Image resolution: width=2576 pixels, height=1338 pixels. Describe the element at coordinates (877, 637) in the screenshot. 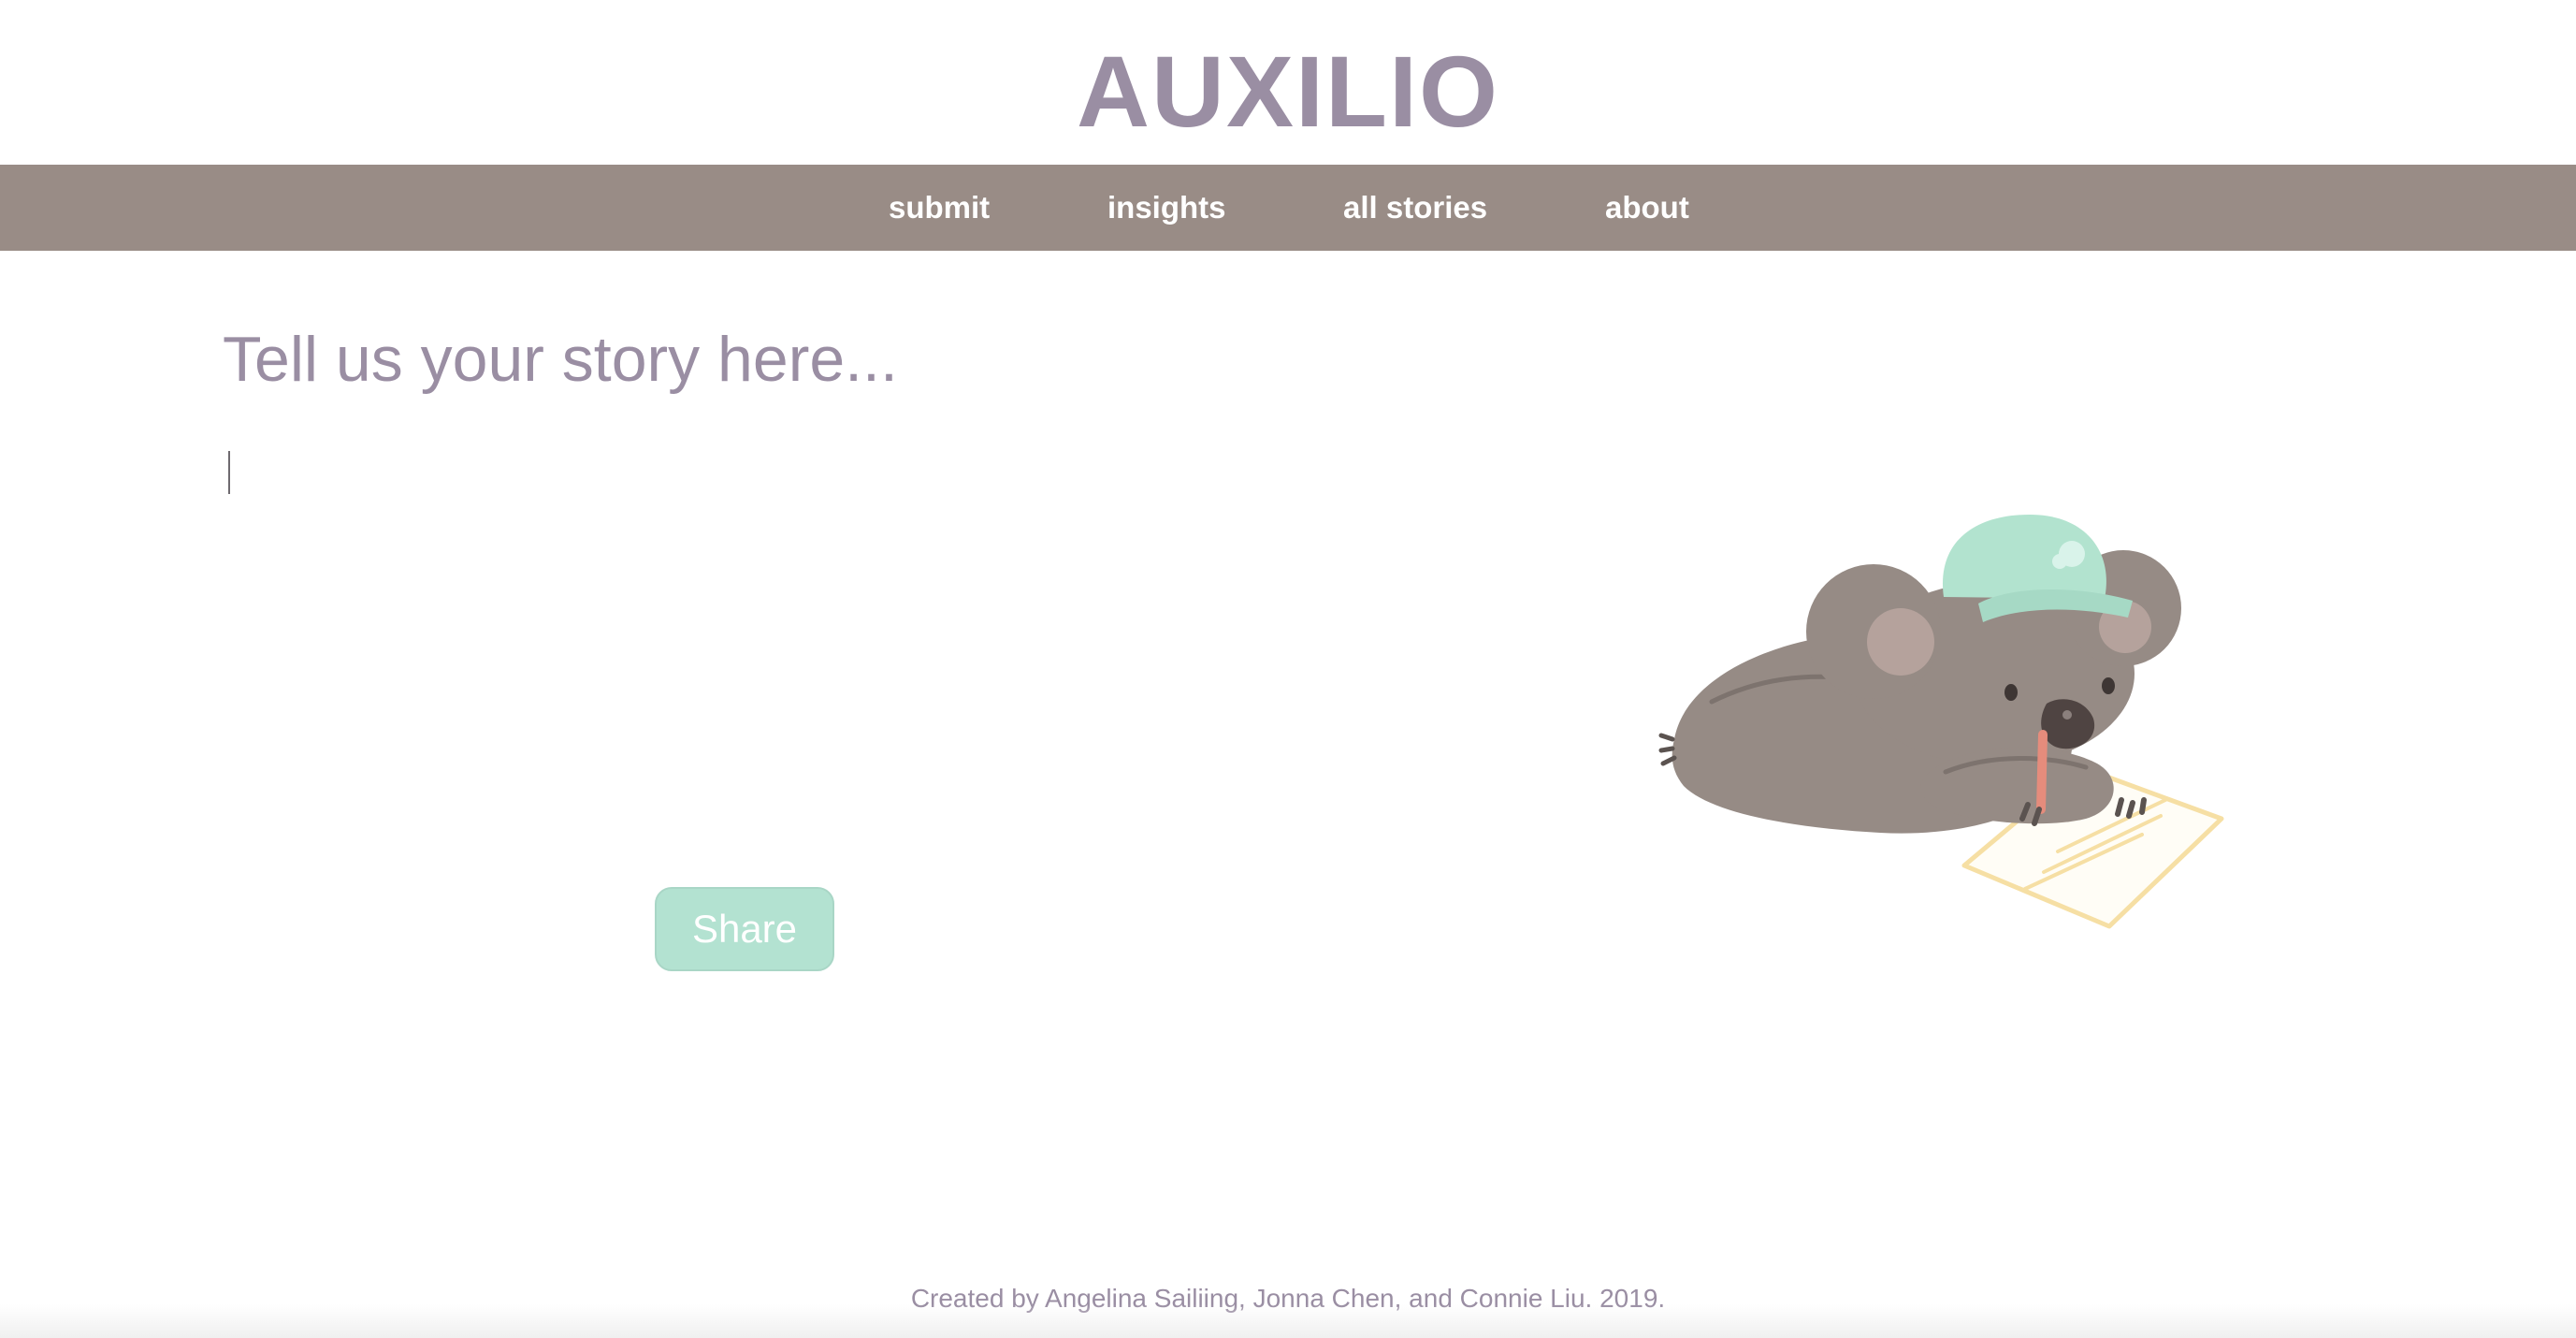

I see `story-input` at that location.